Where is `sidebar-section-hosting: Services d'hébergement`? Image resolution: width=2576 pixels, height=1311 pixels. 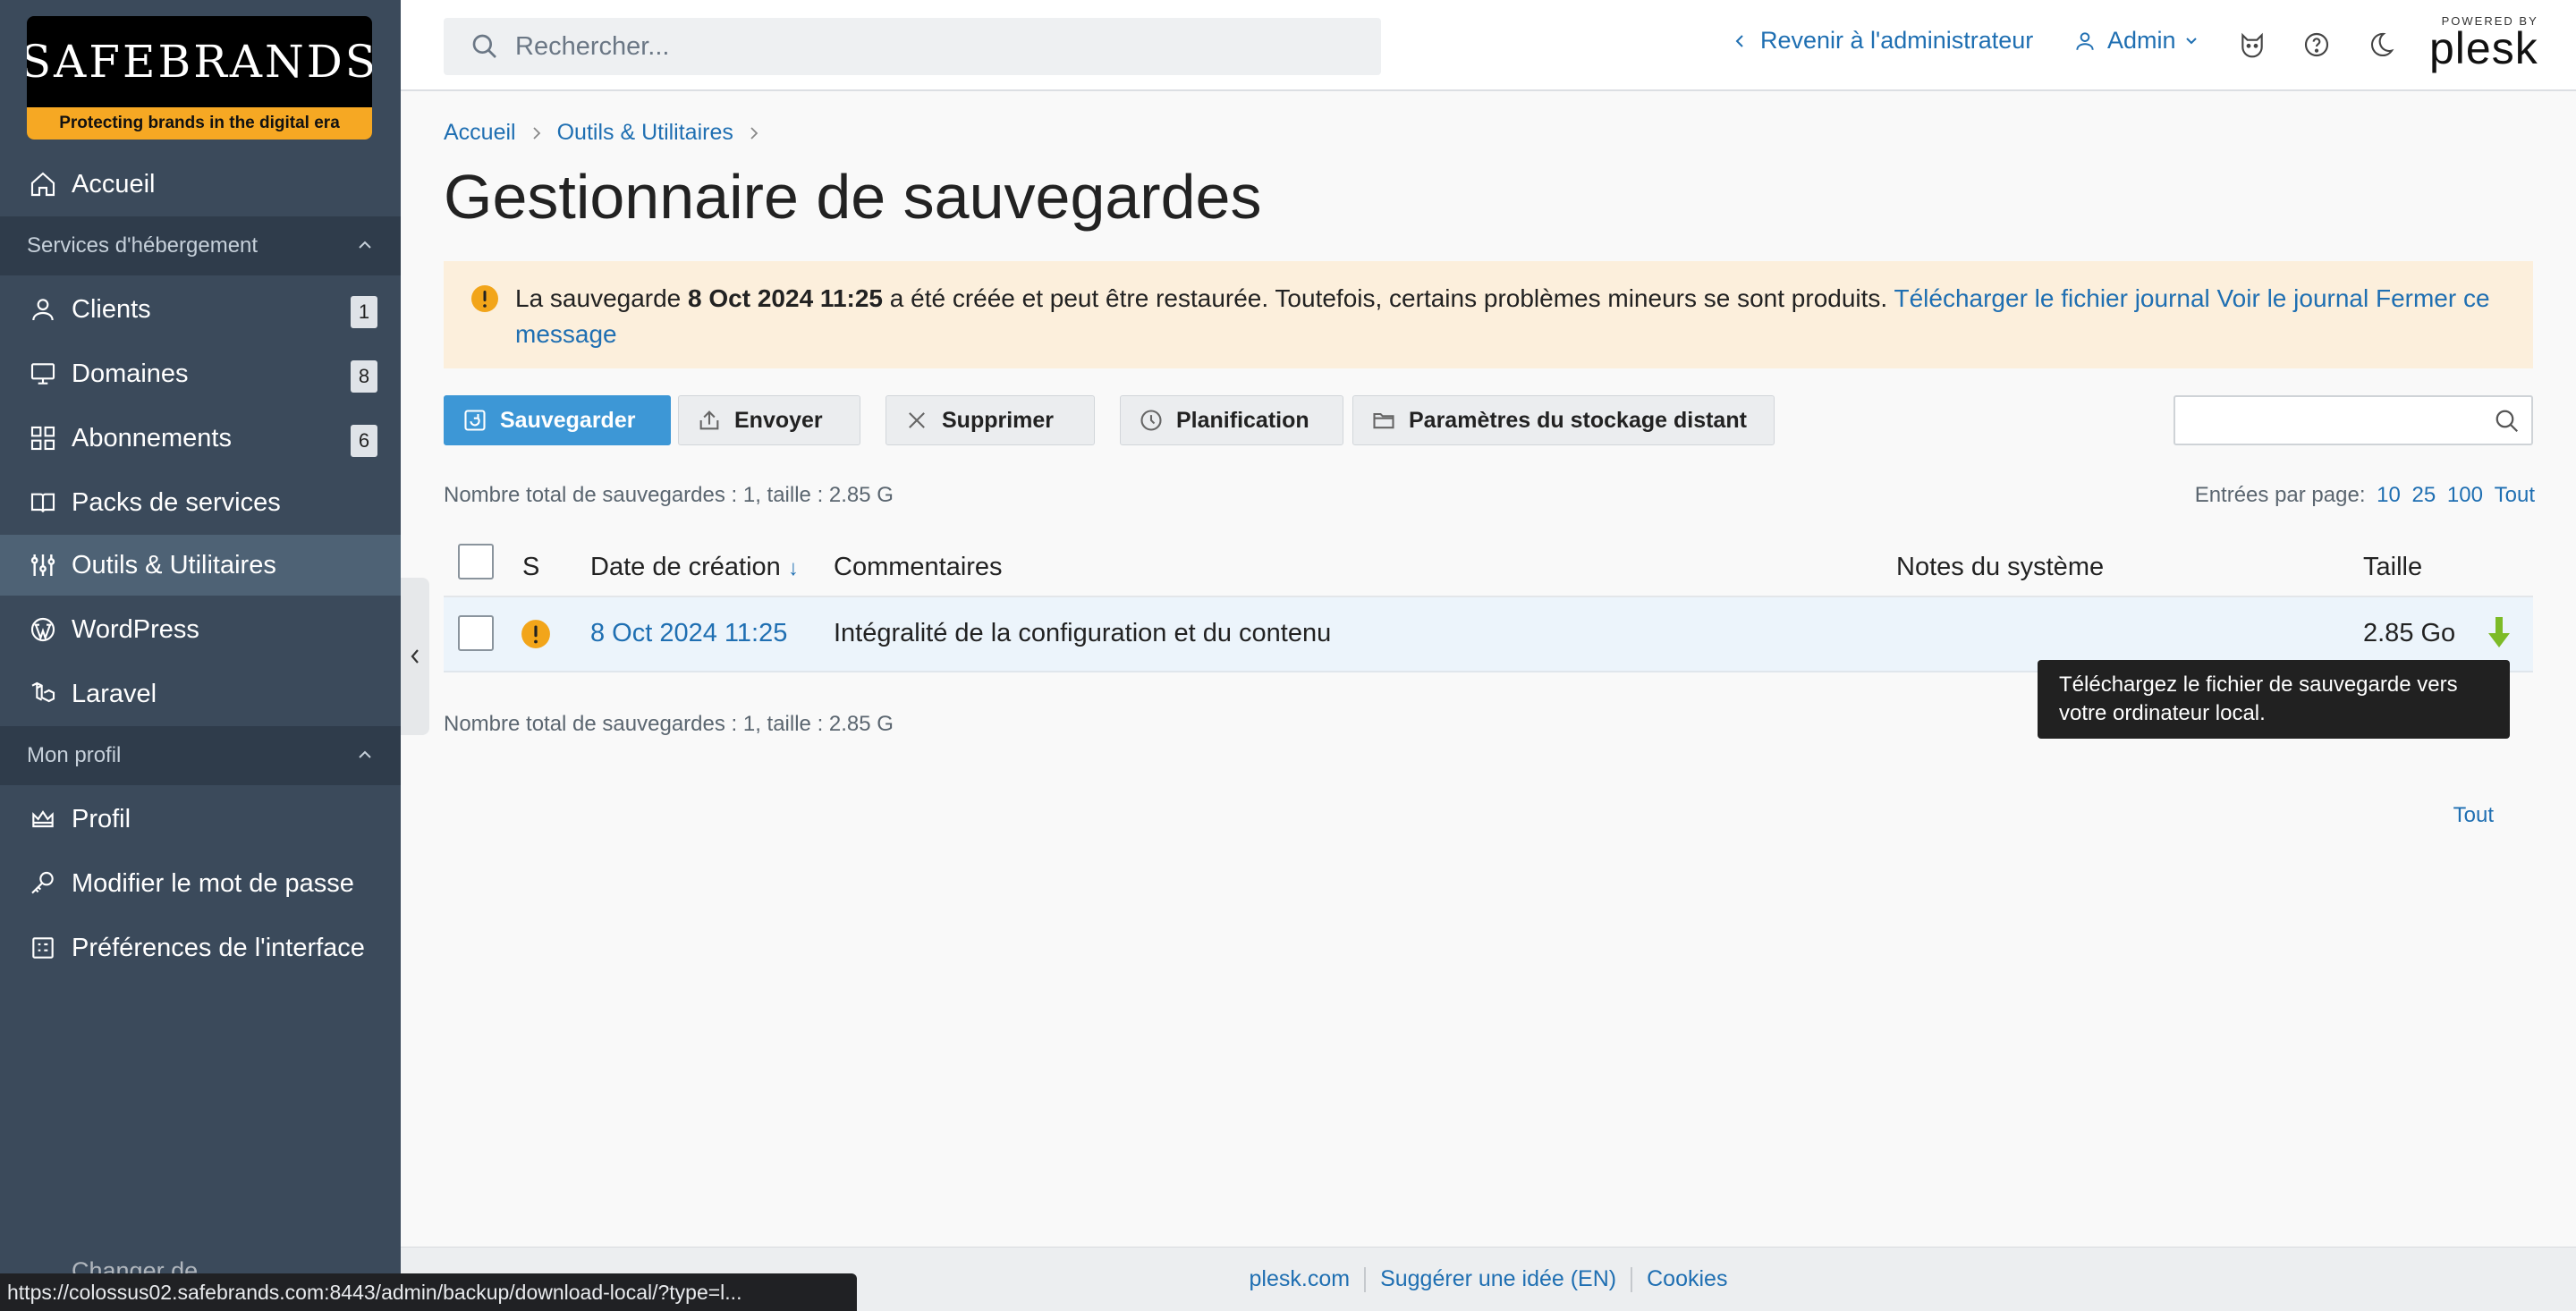 sidebar-section-hosting: Services d'hébergement is located at coordinates (200, 245).